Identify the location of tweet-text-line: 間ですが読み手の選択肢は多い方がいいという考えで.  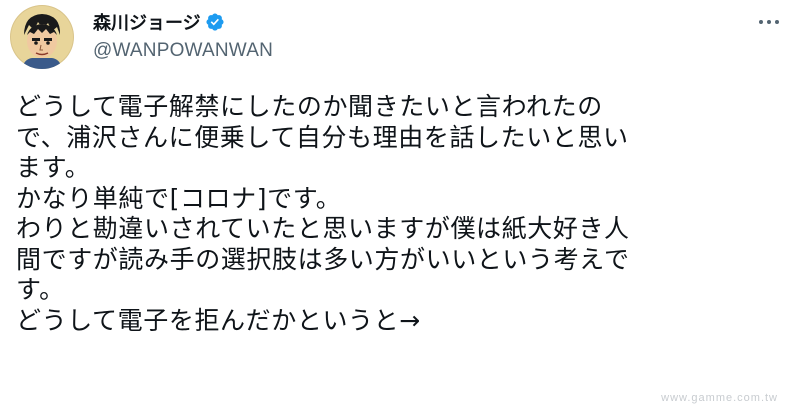
(323, 259).